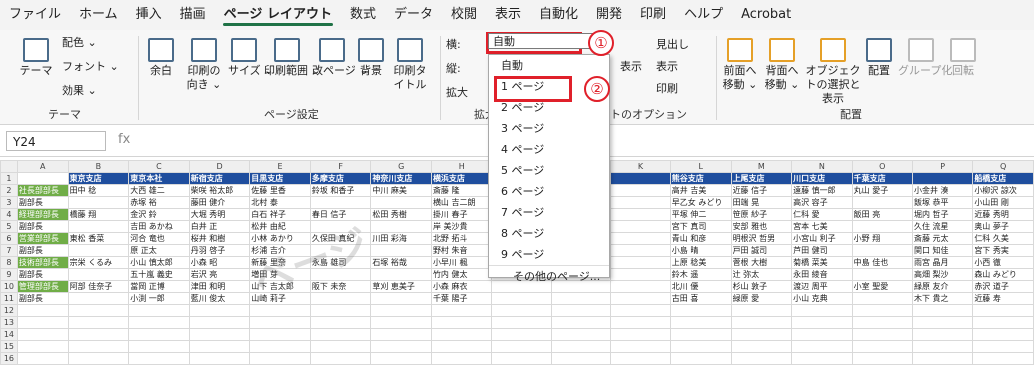  Describe the element at coordinates (942, 286) in the screenshot. I see `cell: 緑原 友介` at that location.